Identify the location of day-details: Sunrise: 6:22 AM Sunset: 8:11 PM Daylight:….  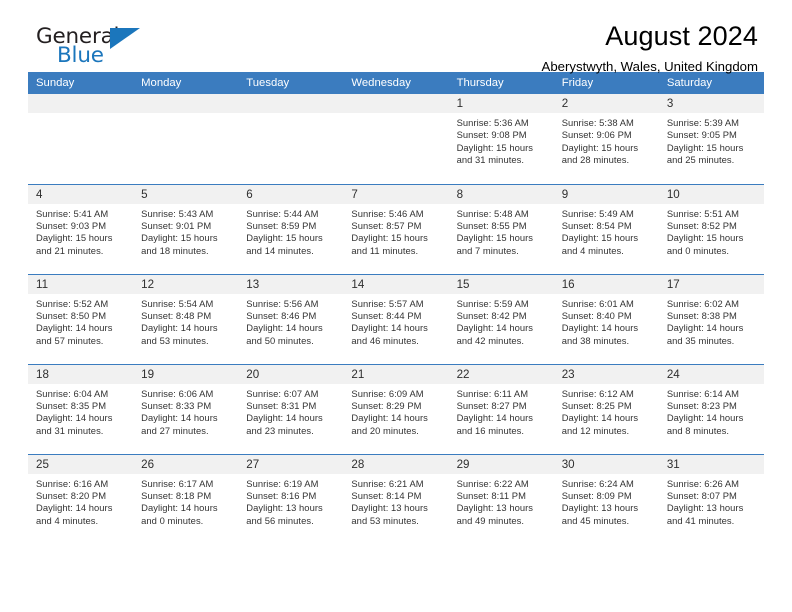
(501, 501).